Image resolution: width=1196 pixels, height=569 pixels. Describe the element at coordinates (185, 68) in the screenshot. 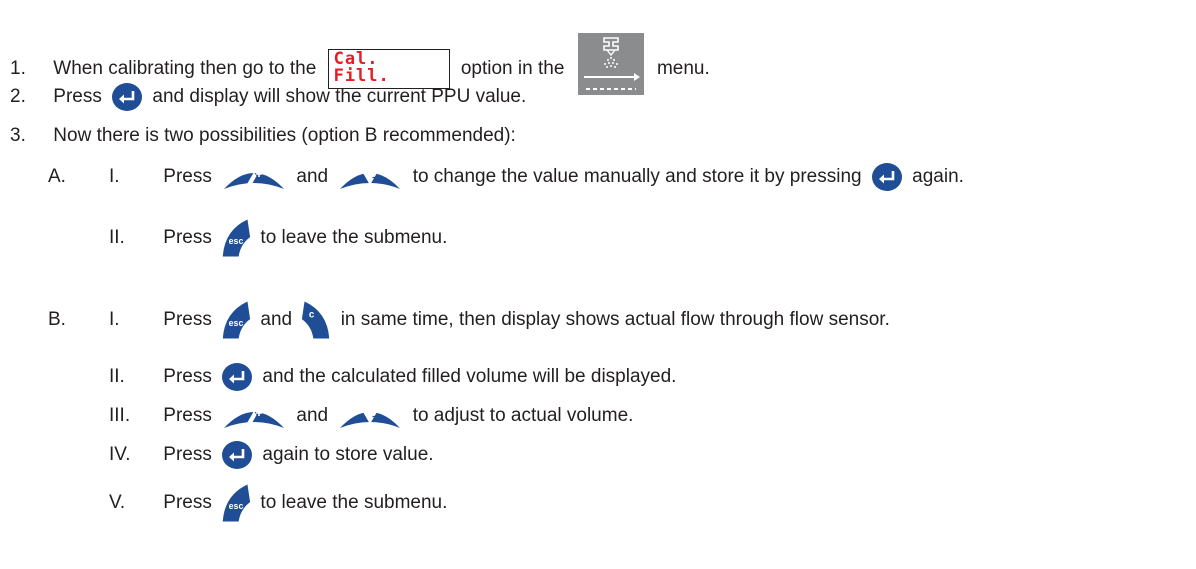

I see `step-text: When calibrating then go to the` at that location.